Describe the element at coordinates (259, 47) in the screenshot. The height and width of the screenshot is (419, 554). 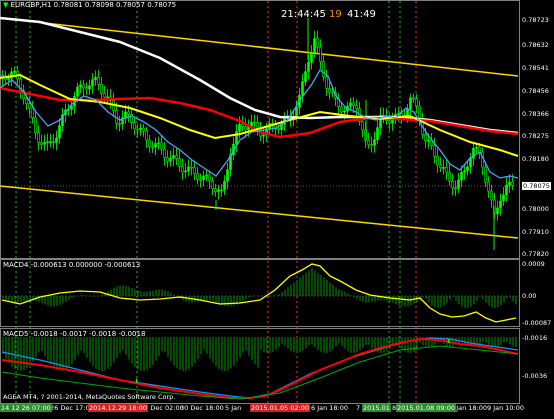
I see `channel-upper-line` at that location.